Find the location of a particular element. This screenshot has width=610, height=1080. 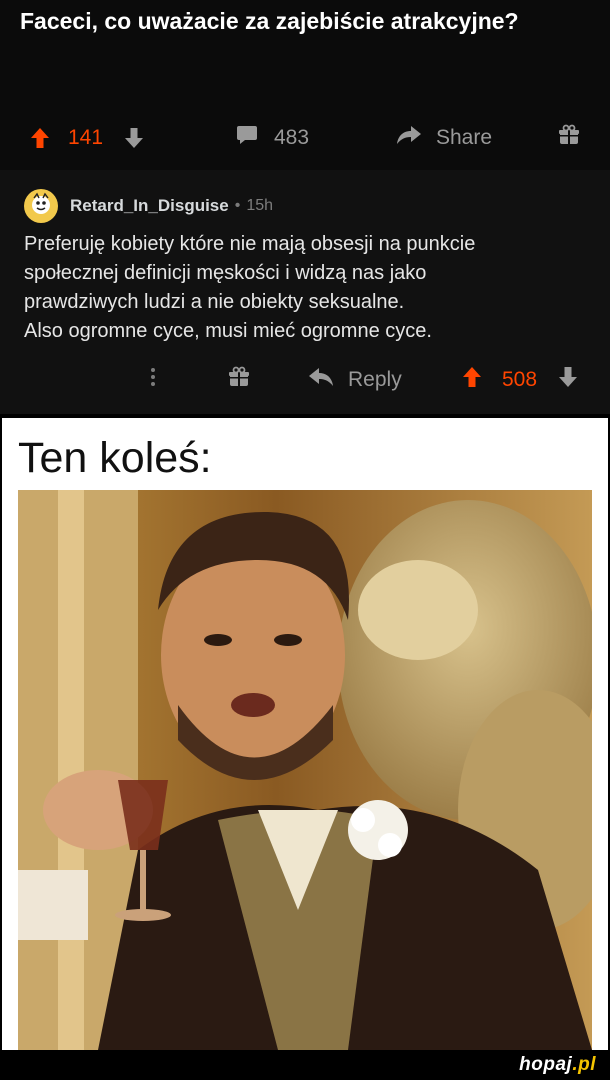

comment-author: Retard_In_Disguise is located at coordinates (149, 206).